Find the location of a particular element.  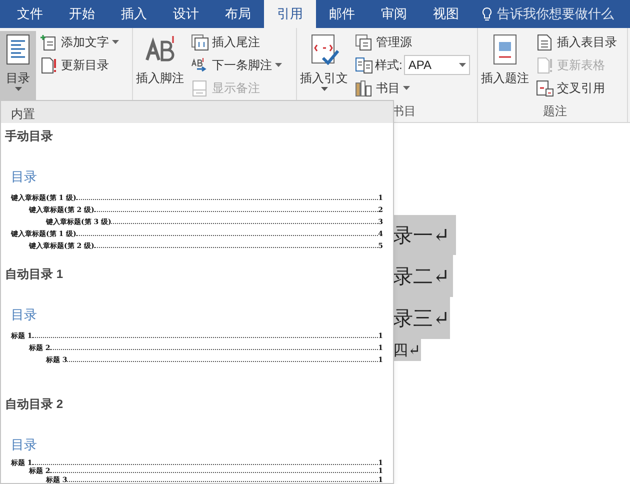

ribbon-large-button: 插入脚注 is located at coordinates (160, 66).